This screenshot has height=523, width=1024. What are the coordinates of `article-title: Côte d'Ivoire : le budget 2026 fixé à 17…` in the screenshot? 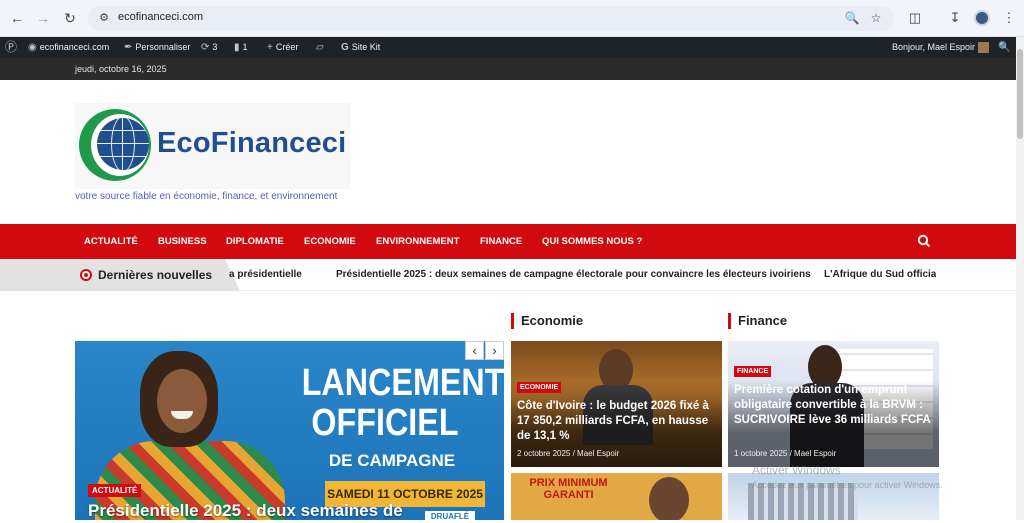 It's located at (617, 421).